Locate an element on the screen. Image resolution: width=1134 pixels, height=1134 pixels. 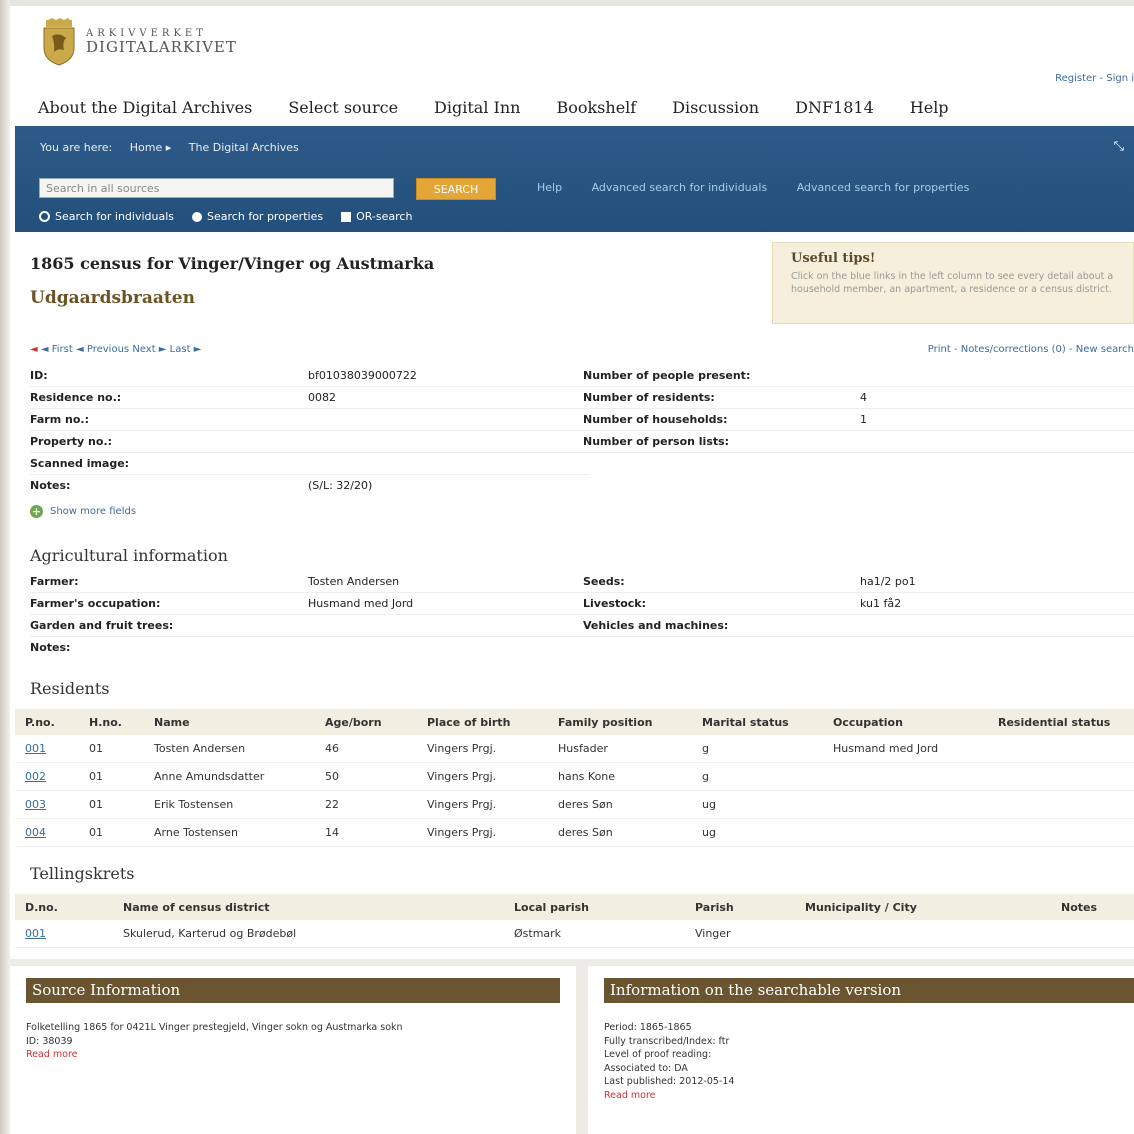
agri-label-seeds: Seeds: is located at coordinates (604, 581).